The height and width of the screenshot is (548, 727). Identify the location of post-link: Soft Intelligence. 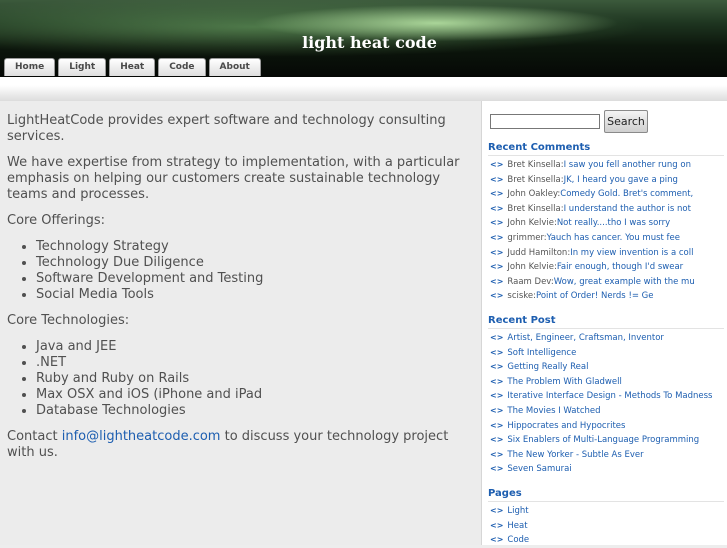
(541, 353).